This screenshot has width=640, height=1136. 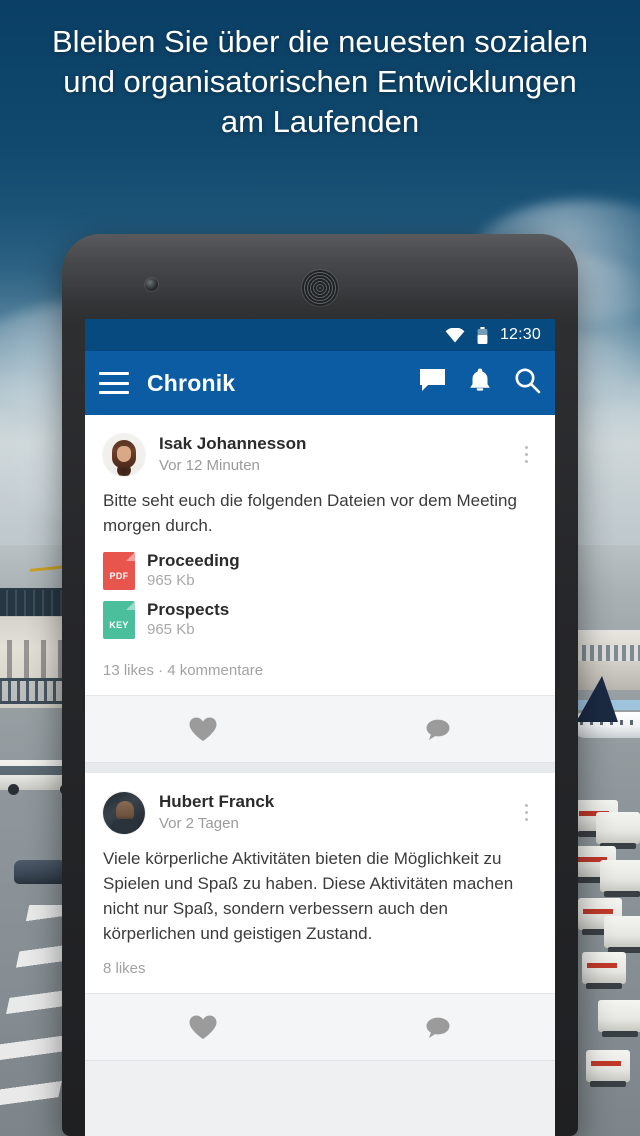 What do you see at coordinates (114, 383) in the screenshot?
I see `hamburger-menu-icon` at bounding box center [114, 383].